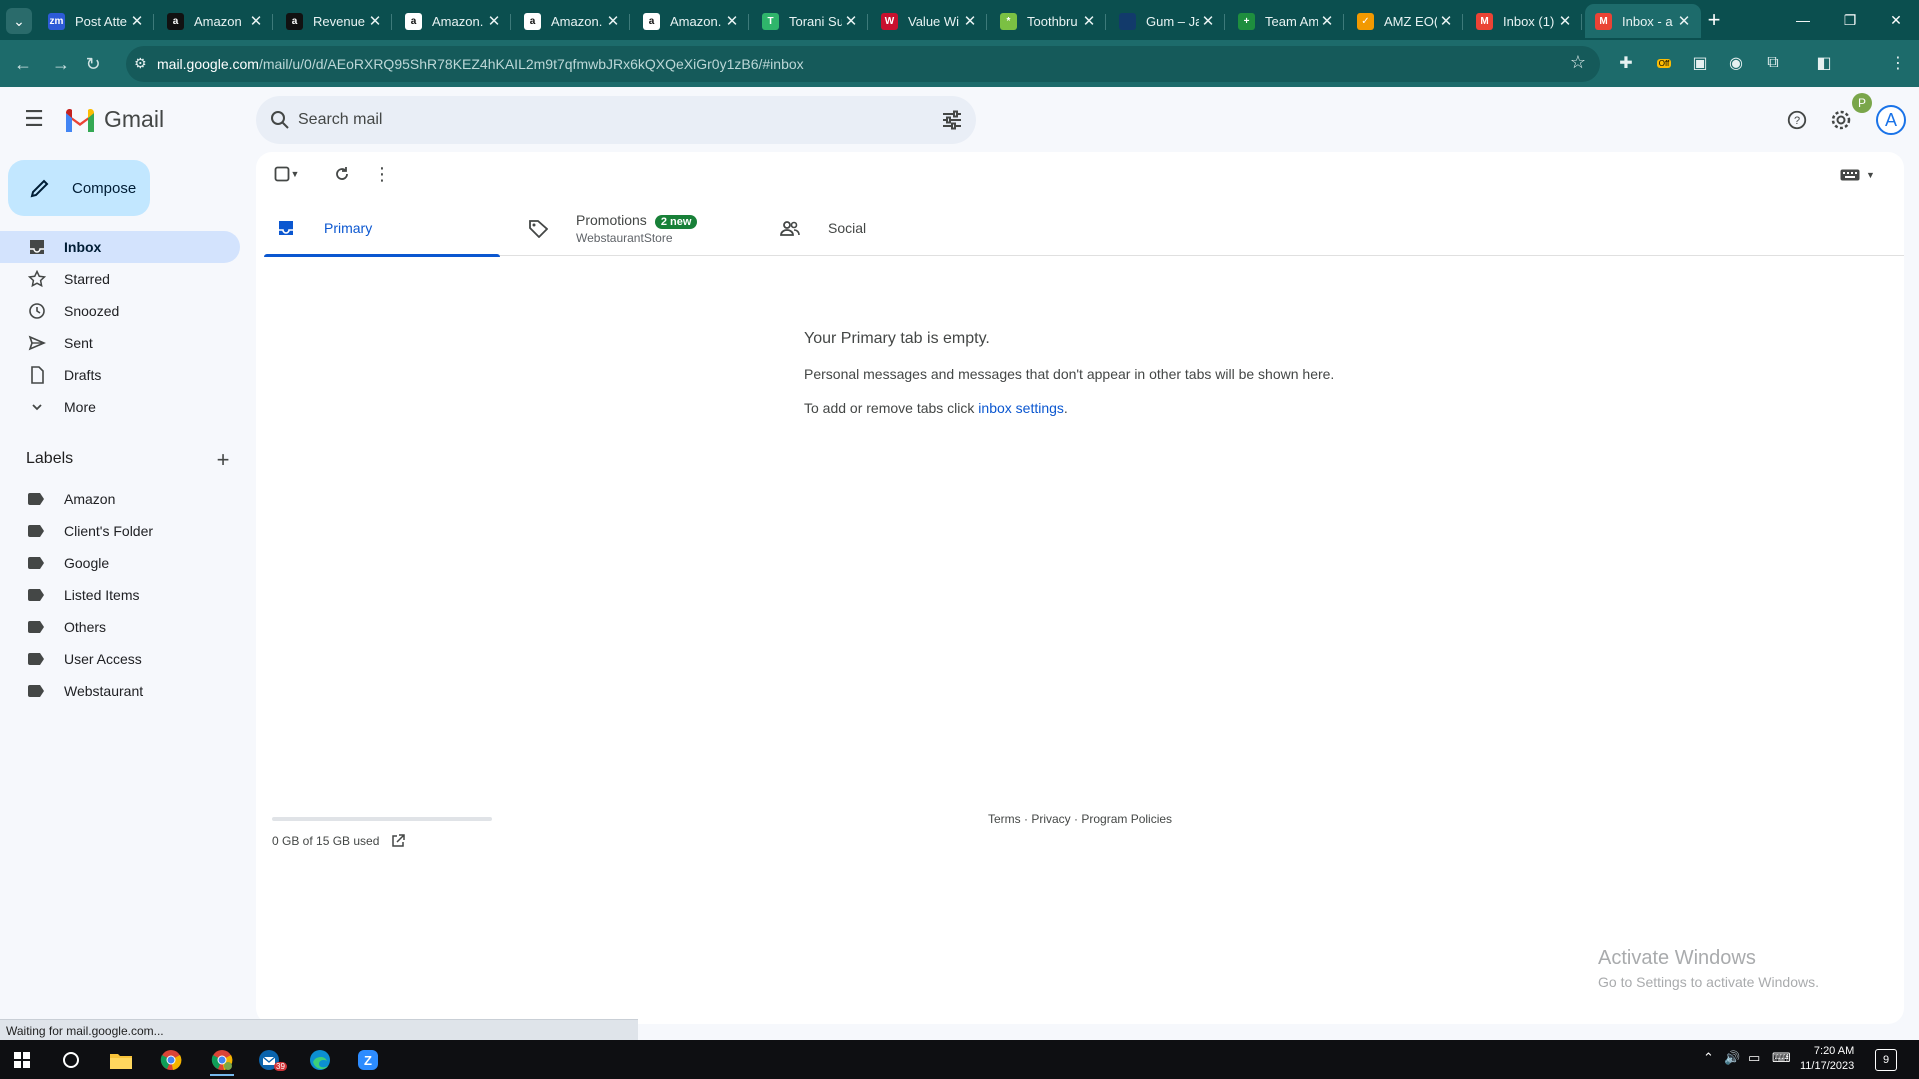  Describe the element at coordinates (270, 1060) in the screenshot. I see `mail-app-icon: 39` at that location.